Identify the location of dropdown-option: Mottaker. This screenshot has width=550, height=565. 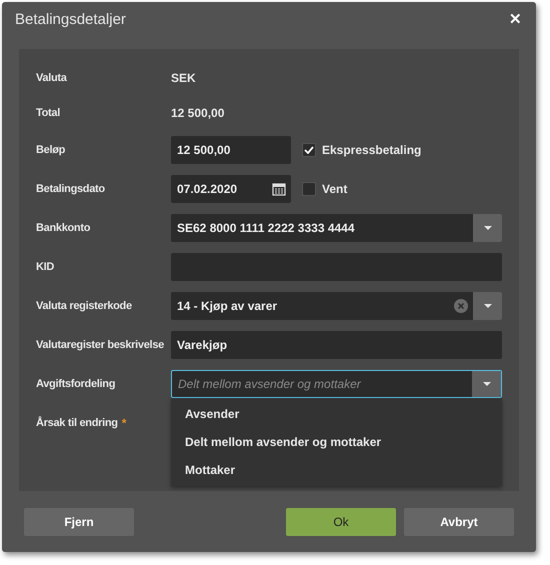
(336, 470).